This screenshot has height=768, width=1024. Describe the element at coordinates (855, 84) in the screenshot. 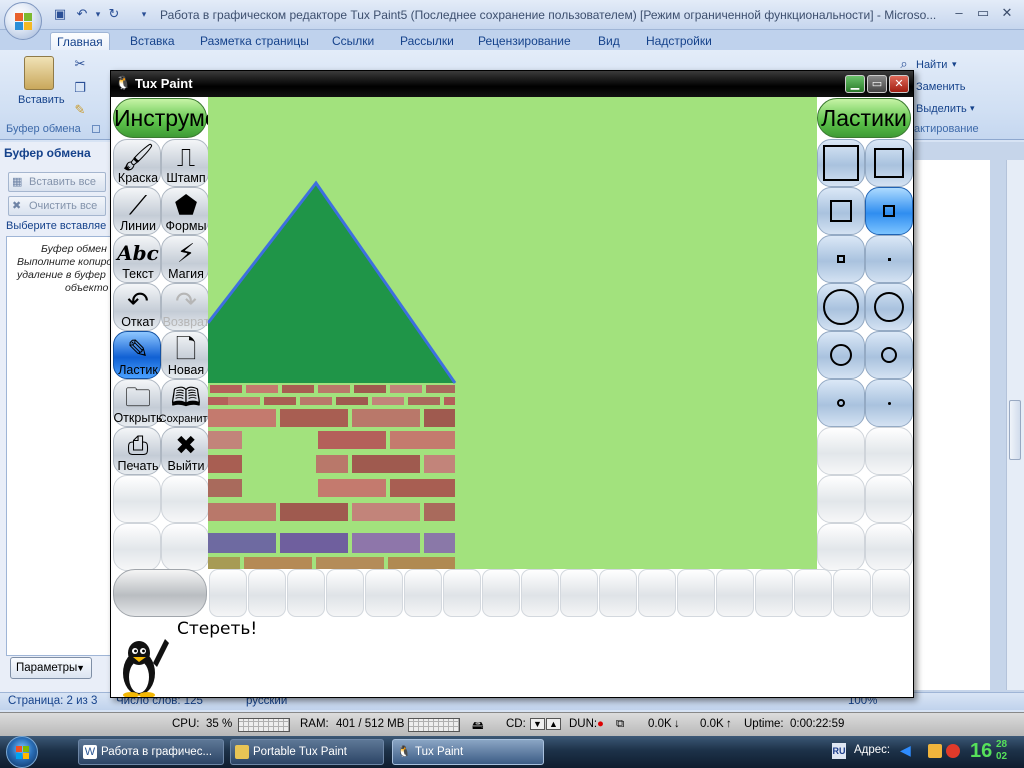

I see `tuxpaint-minimize-button: ▁` at that location.